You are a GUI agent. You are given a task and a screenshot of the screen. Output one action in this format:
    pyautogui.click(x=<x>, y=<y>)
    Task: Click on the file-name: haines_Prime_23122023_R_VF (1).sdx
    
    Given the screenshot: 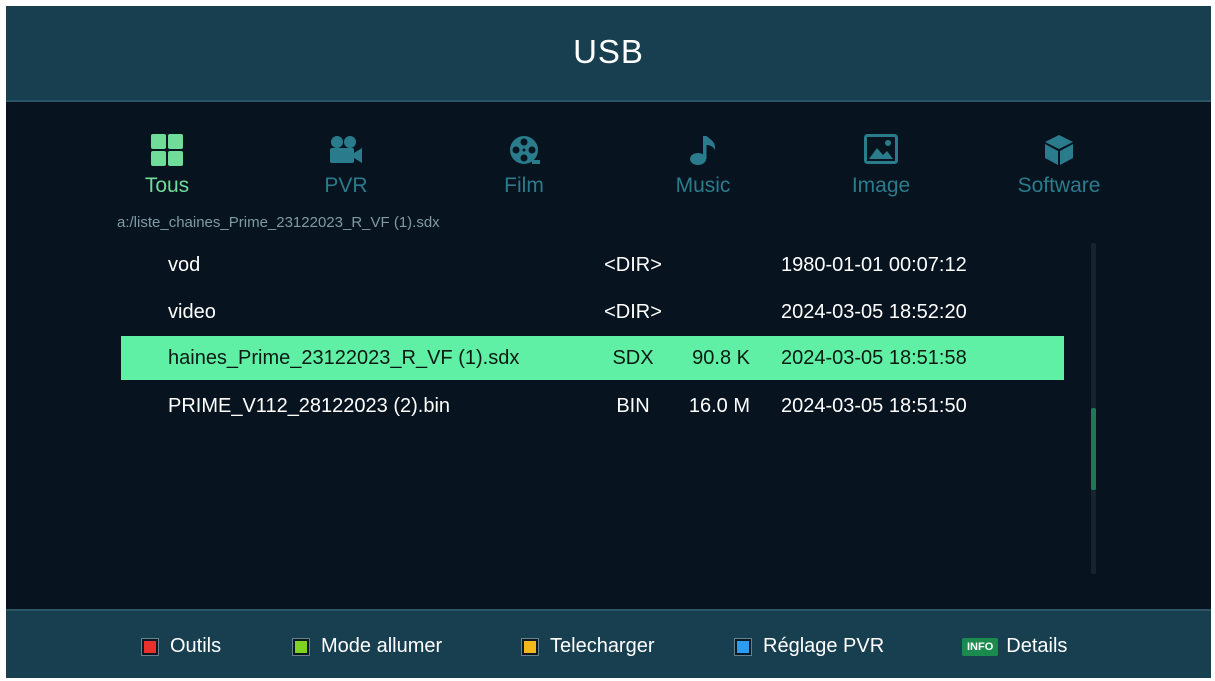 What is the action you would take?
    pyautogui.click(x=344, y=358)
    